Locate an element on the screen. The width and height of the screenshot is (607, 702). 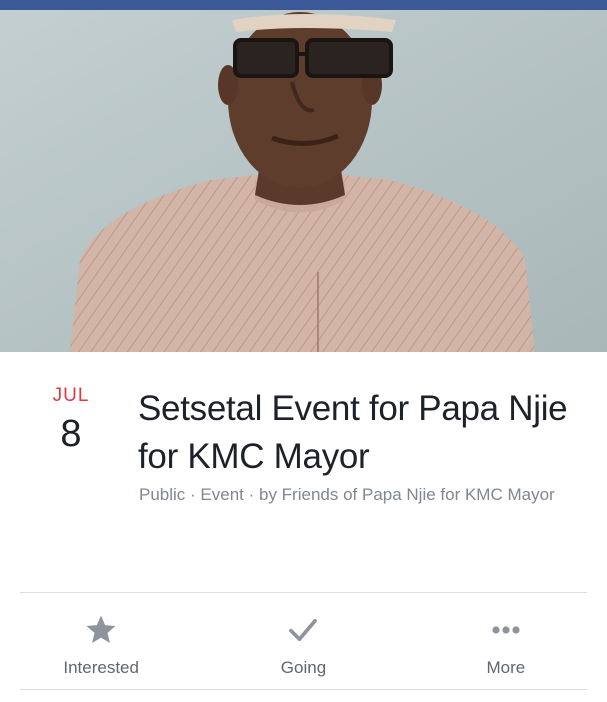
event-action-bar: Interested Going More is located at coordinates (303, 644).